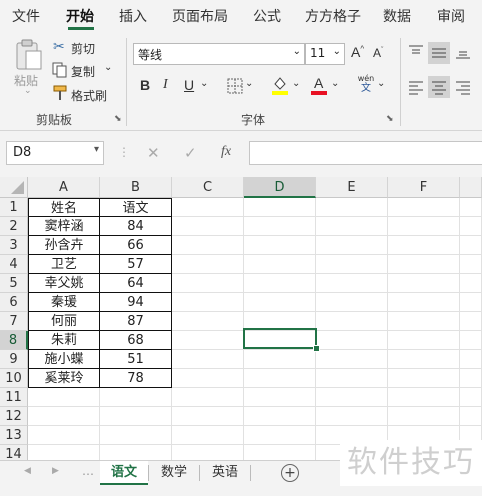 This screenshot has height=496, width=482. I want to click on cut-button: 剪切, so click(83, 48).